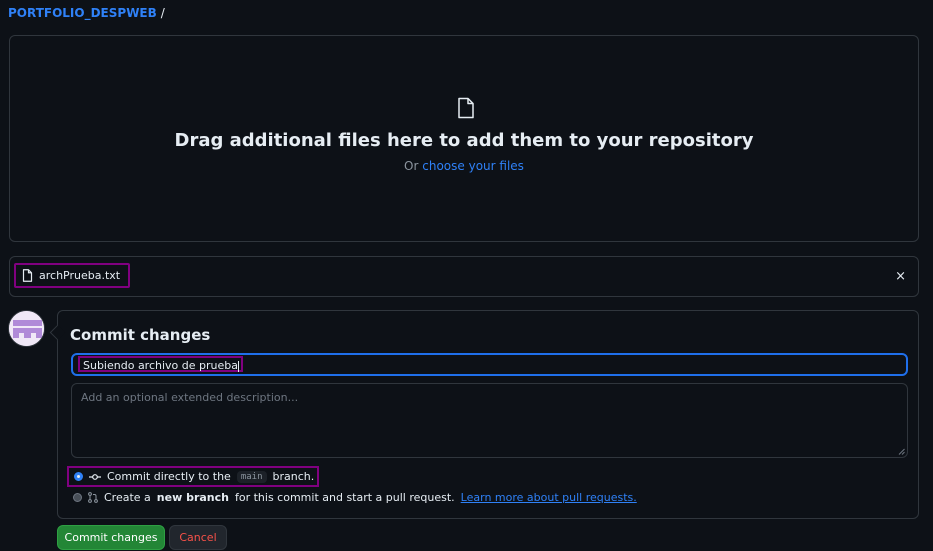 This screenshot has width=933, height=551. I want to click on commit-summary-input: Subiendo archivo de prueba, so click(489, 364).